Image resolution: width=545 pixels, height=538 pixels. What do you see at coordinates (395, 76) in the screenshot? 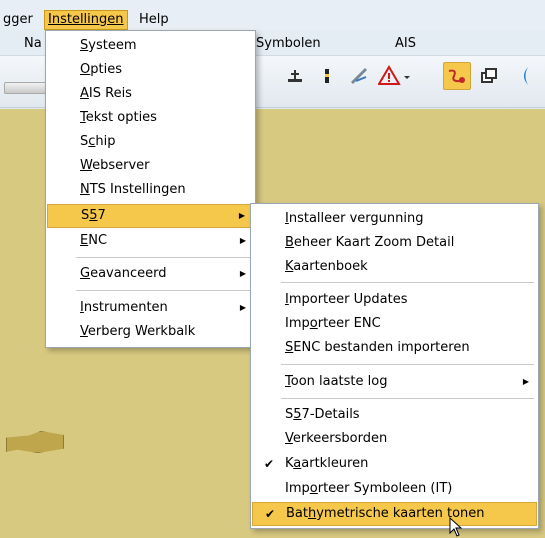
I see `warning-icon` at bounding box center [395, 76].